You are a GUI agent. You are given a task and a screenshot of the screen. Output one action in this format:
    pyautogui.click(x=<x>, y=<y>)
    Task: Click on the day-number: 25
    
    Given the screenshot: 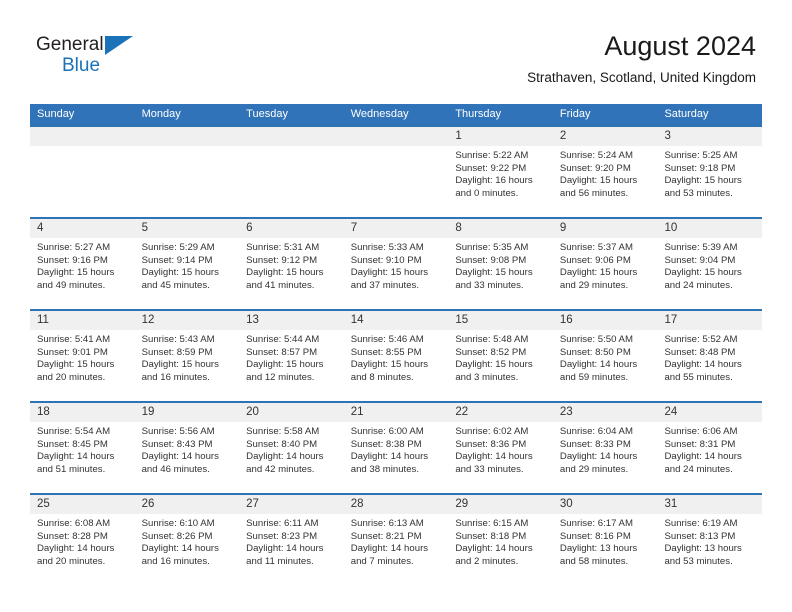 What is the action you would take?
    pyautogui.click(x=82, y=504)
    